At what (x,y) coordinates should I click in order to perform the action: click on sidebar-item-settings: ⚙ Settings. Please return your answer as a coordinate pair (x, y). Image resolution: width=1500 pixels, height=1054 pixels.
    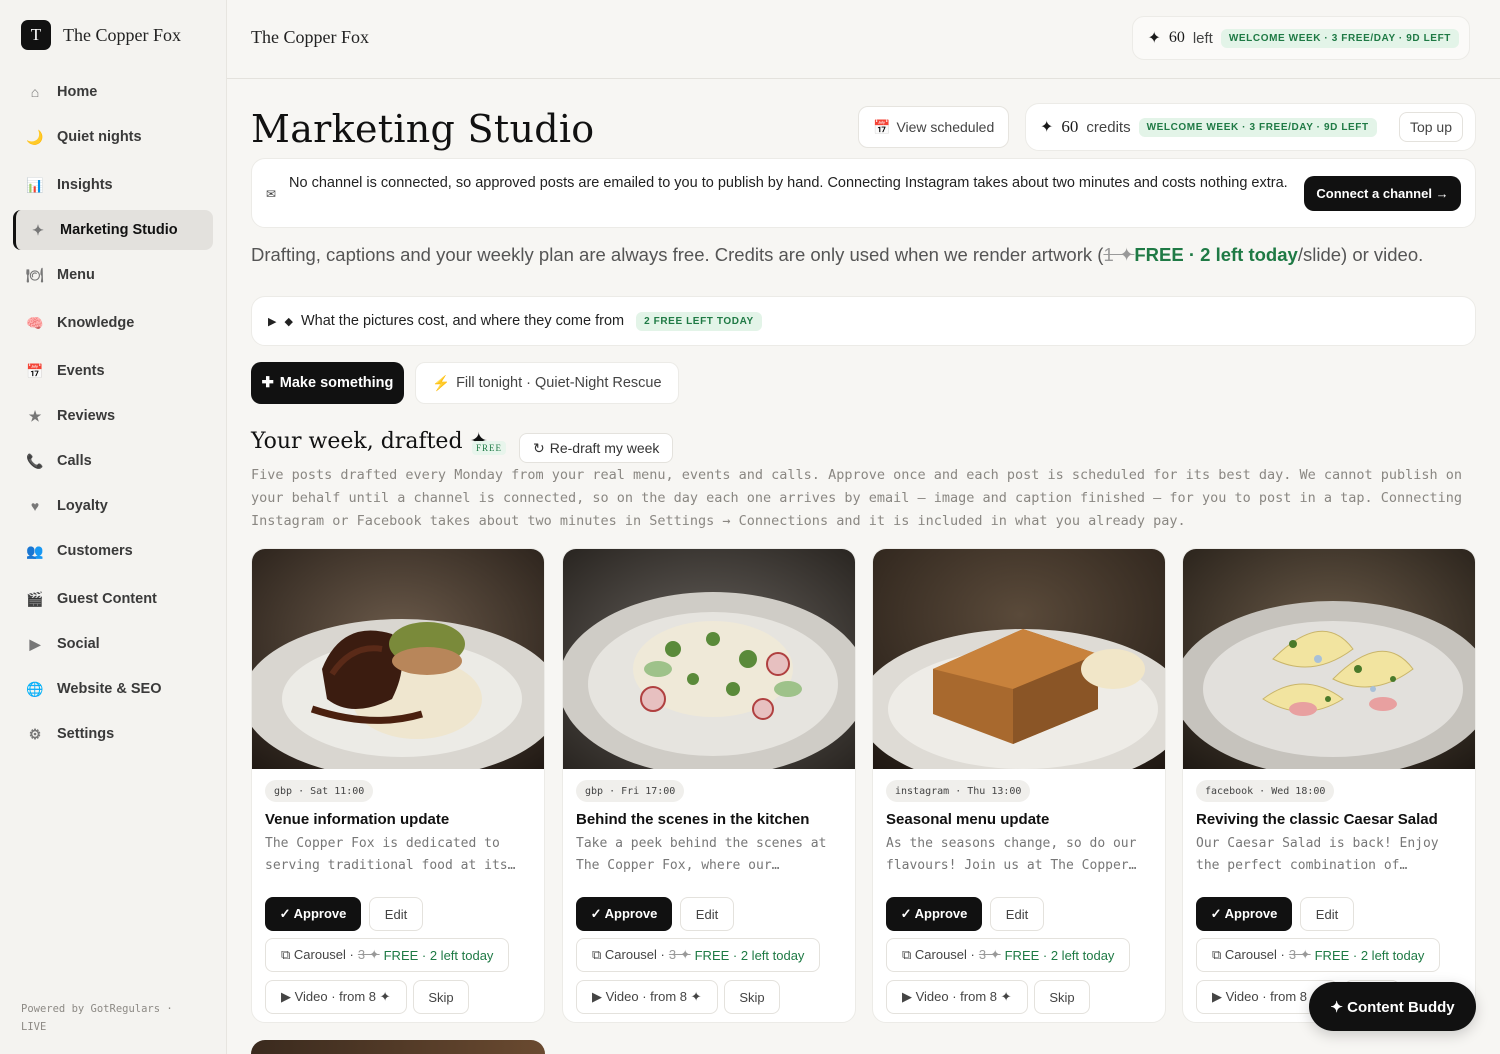
    Looking at the image, I should click on (113, 734).